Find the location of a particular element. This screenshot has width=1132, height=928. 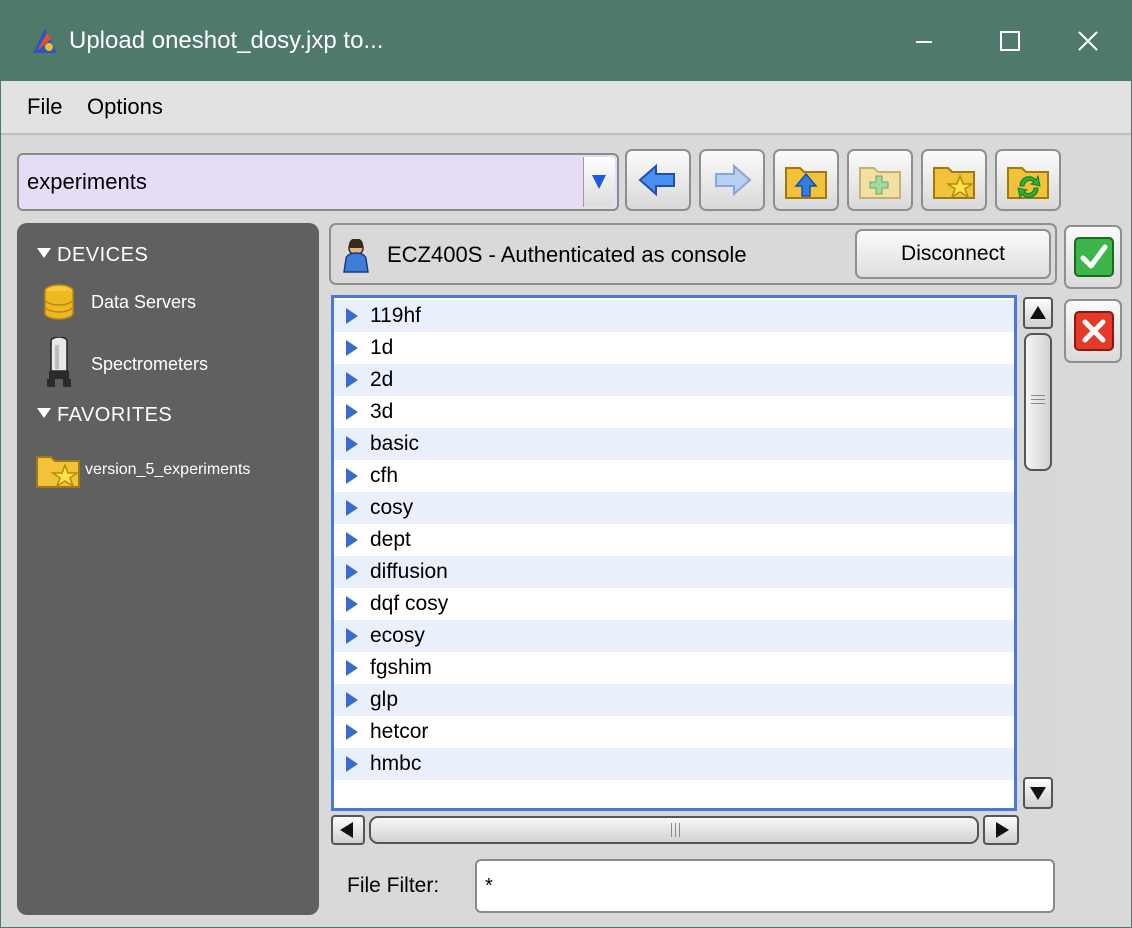

minimize-icon is located at coordinates (924, 42).